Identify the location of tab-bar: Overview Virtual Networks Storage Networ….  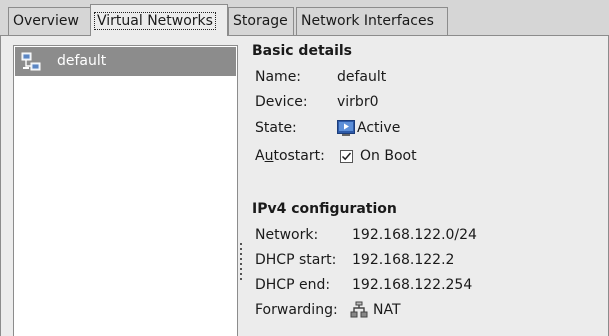
(304, 18).